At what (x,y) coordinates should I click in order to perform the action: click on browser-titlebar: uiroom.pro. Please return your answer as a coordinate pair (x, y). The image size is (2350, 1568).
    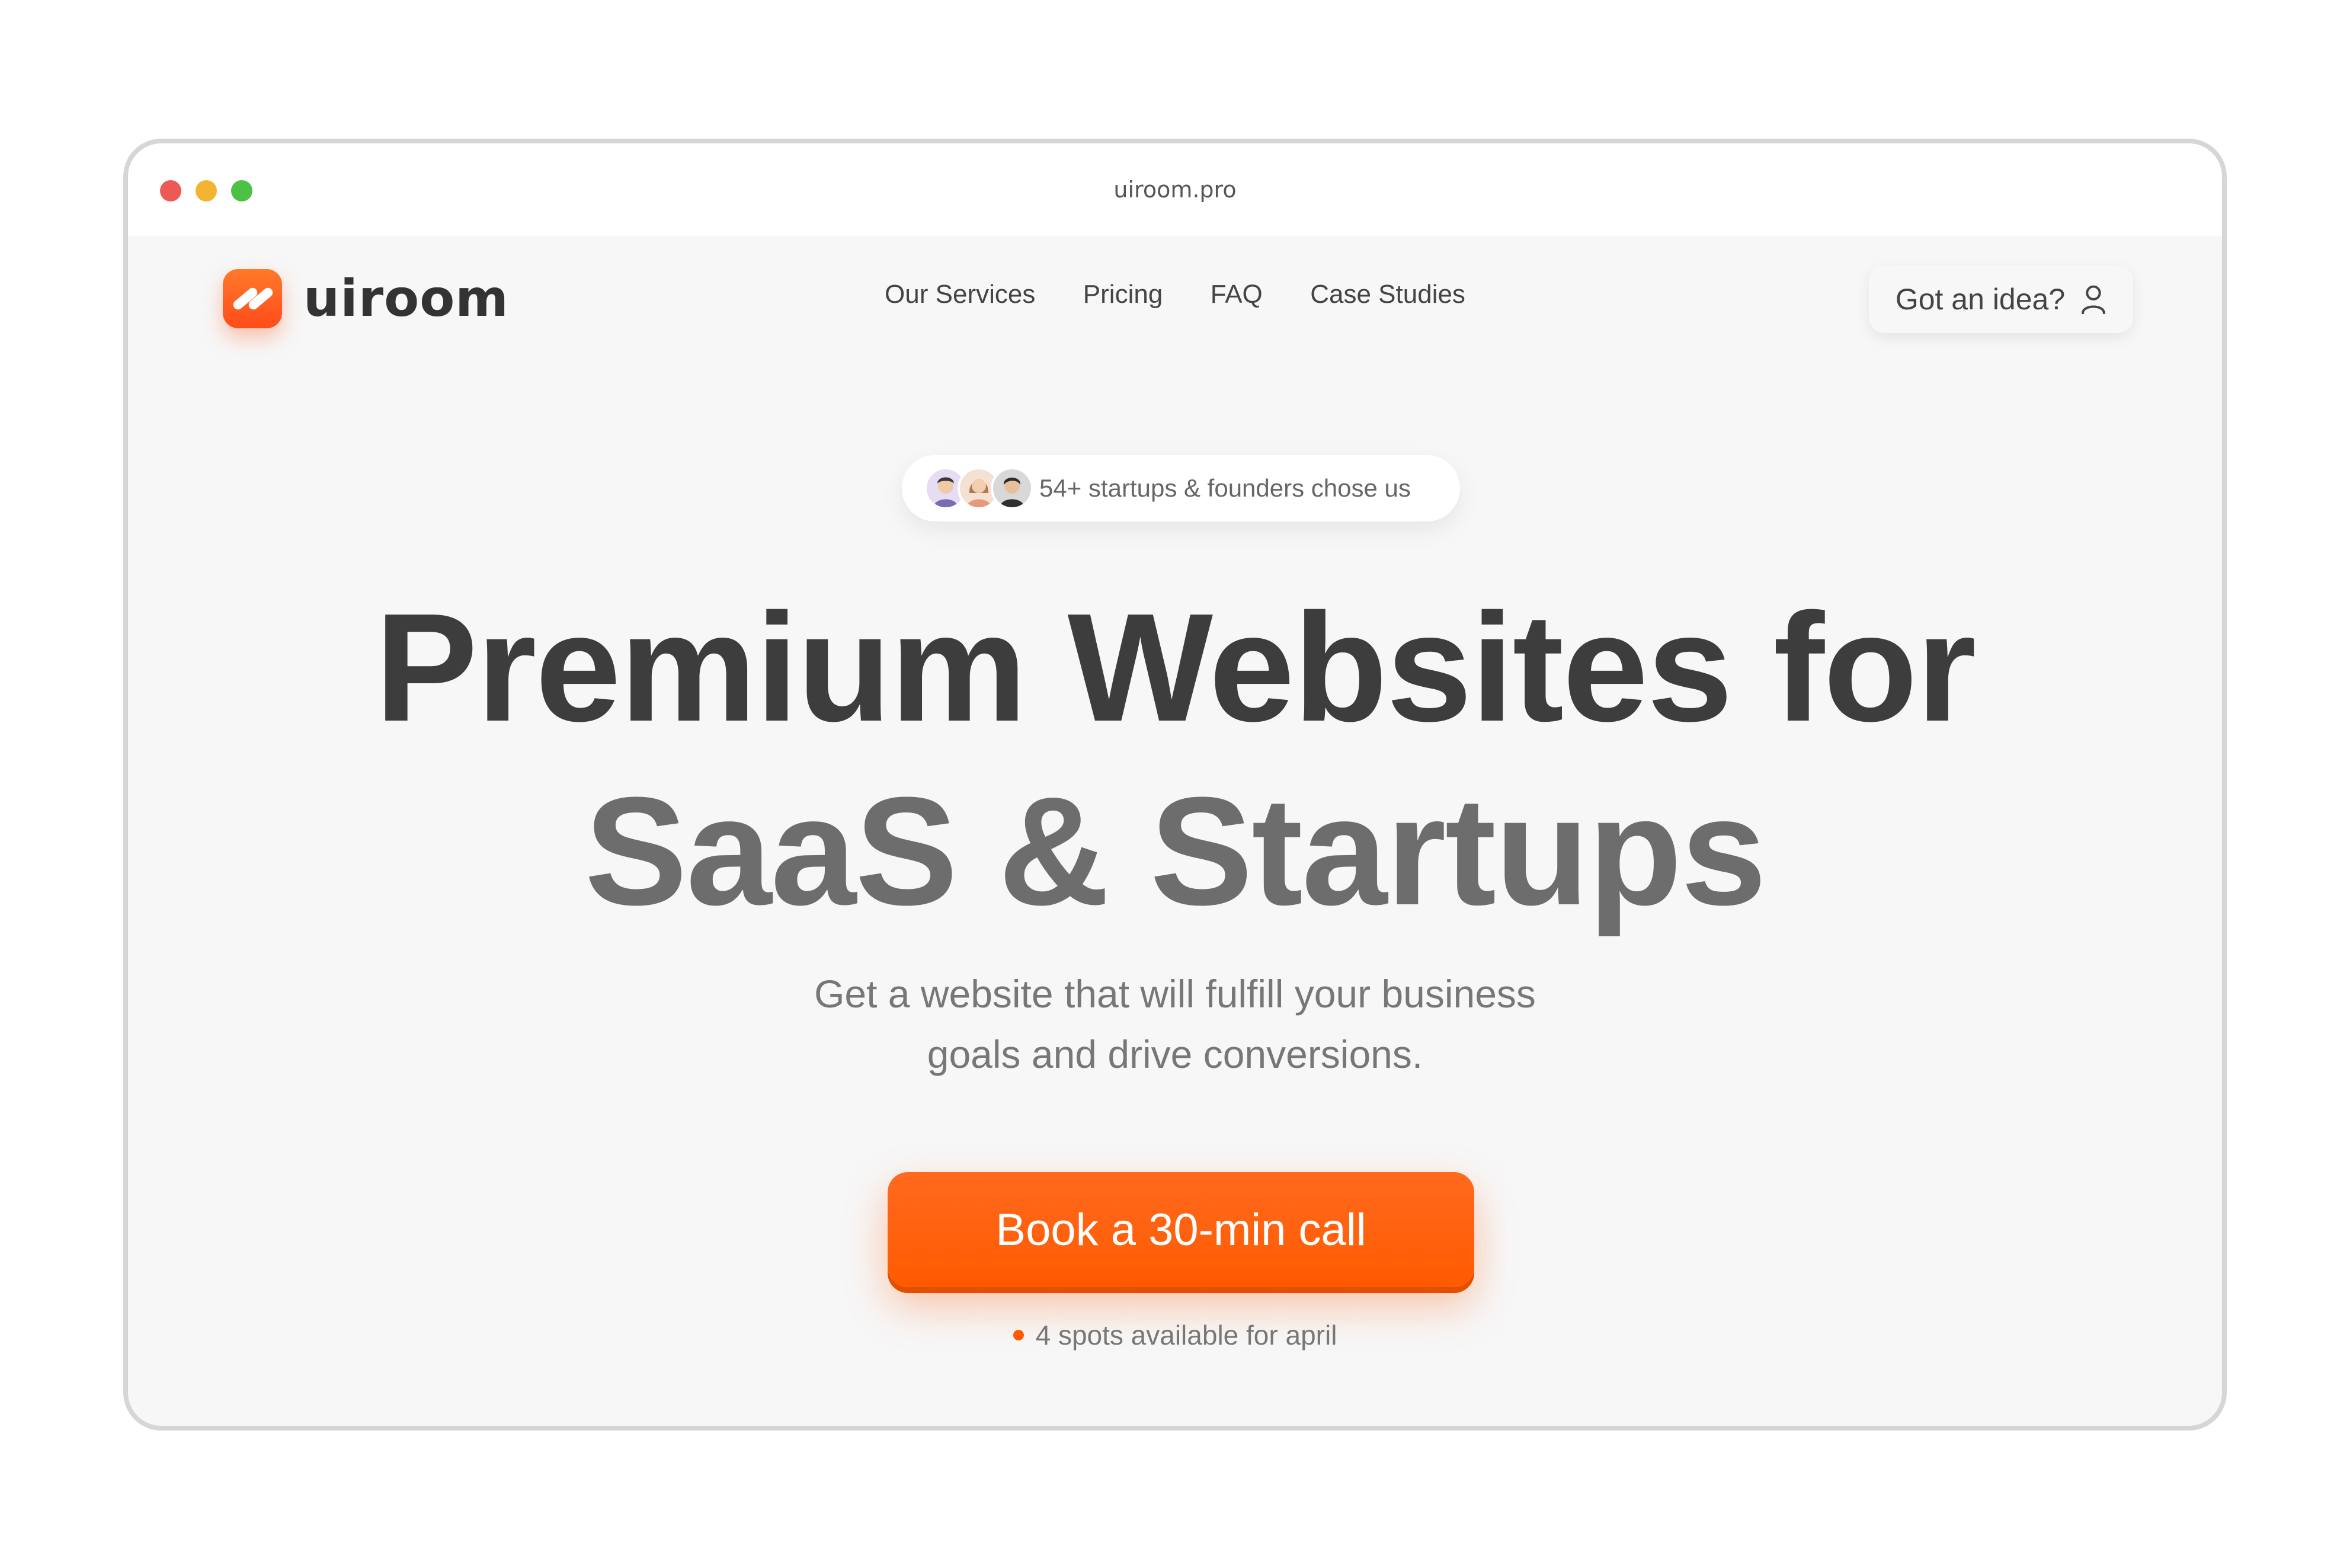
    Looking at the image, I should click on (1175, 189).